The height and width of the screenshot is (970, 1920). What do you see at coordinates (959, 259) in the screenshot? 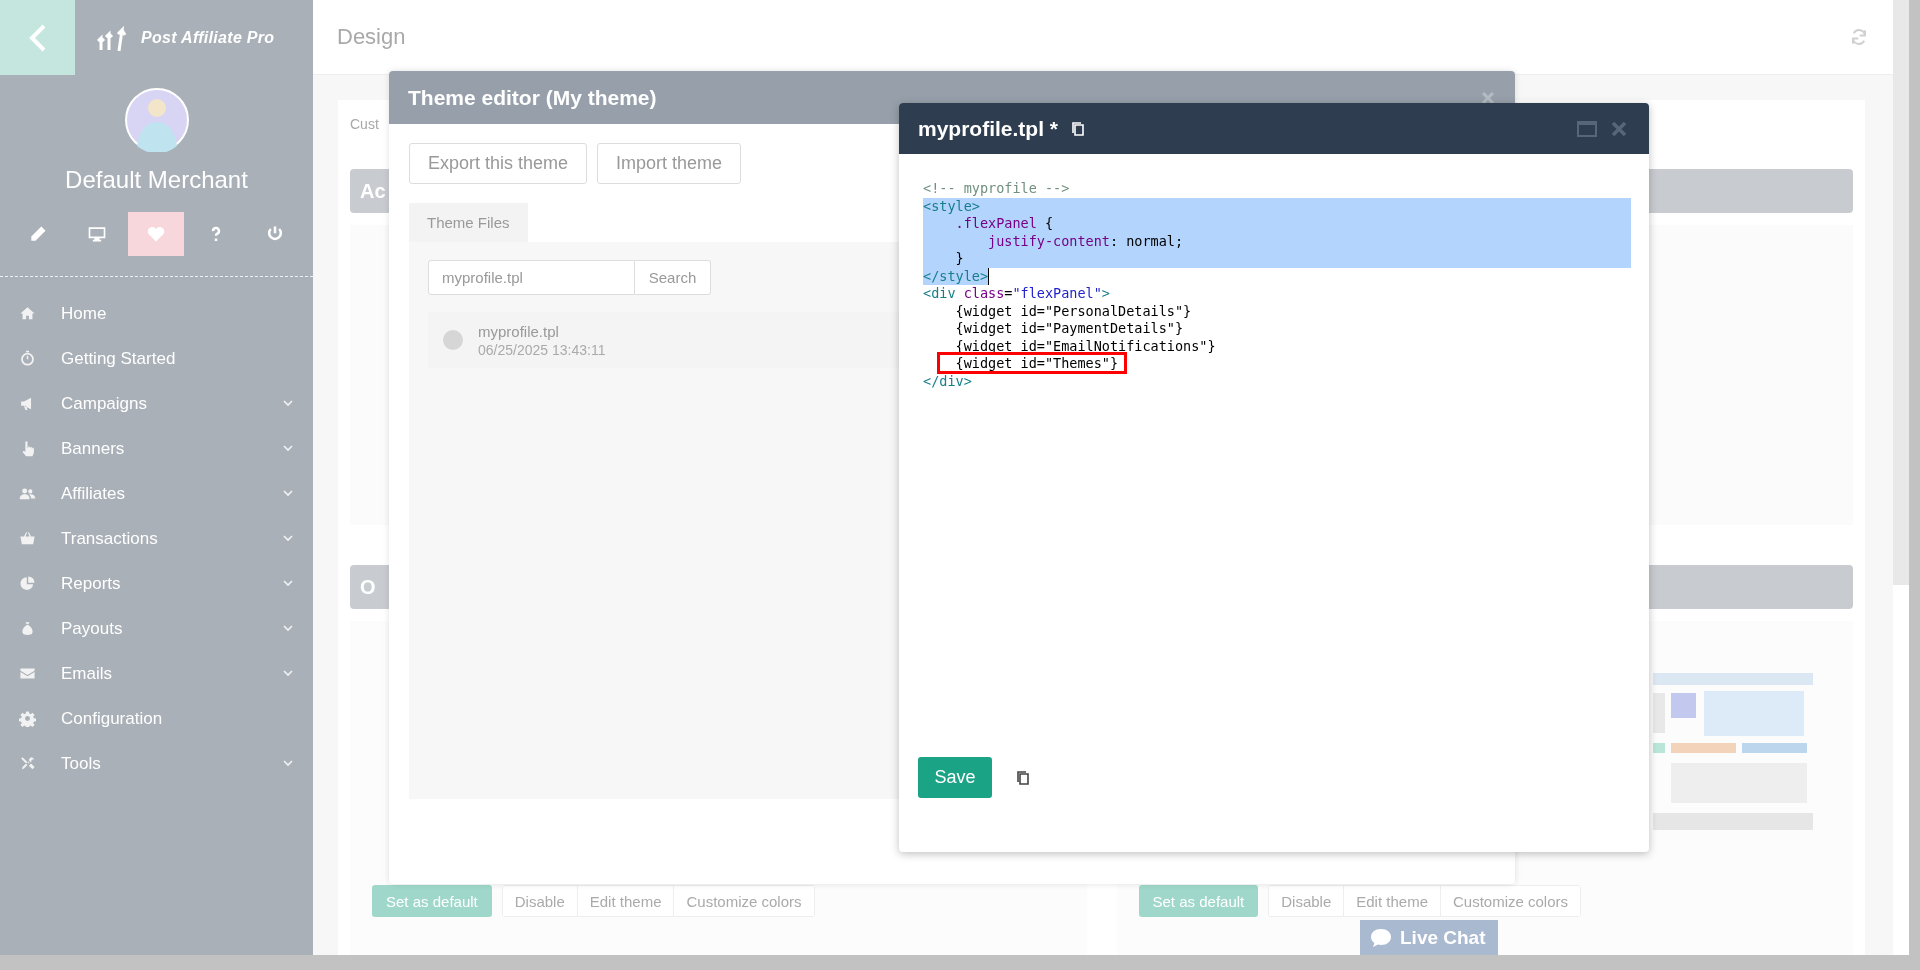
I see `code-line: }` at bounding box center [959, 259].